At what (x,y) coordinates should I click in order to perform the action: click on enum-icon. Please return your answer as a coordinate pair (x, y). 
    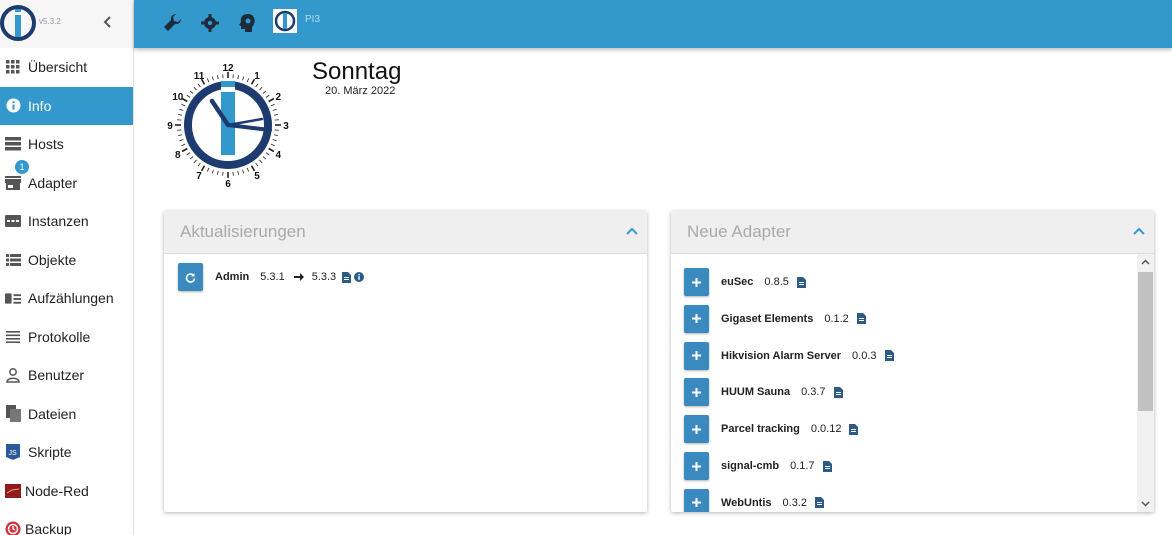
    Looking at the image, I should click on (13, 298).